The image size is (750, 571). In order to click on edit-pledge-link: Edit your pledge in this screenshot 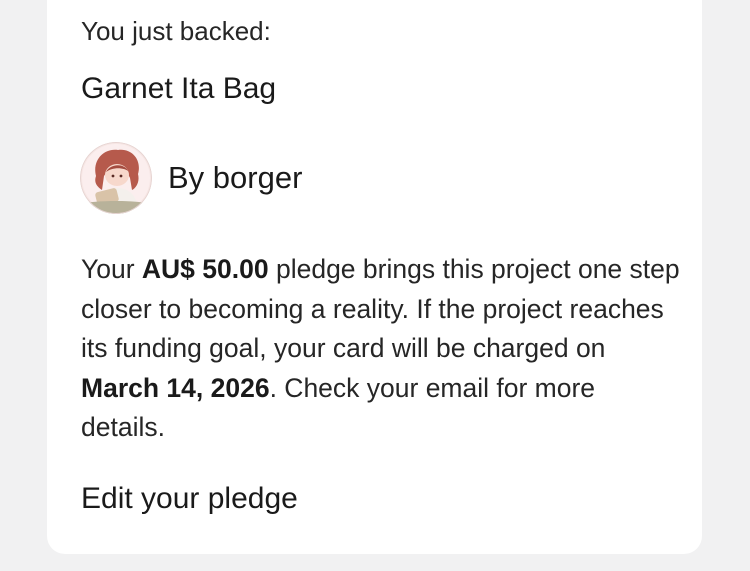, I will do `click(189, 499)`.